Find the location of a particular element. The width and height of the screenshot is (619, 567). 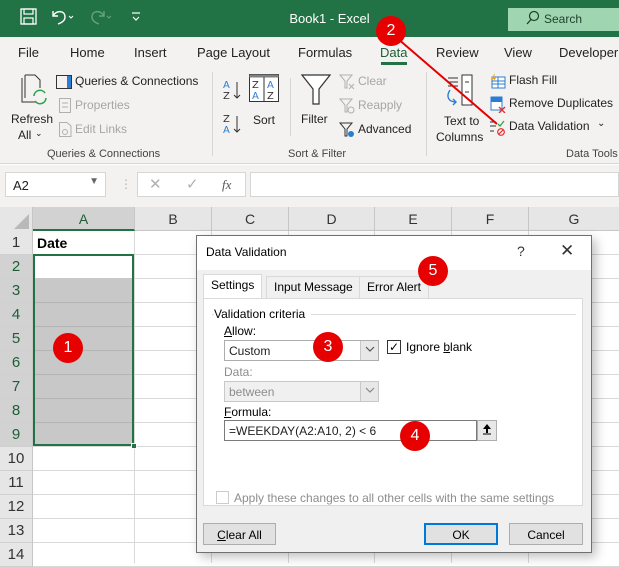

column-gridline is located at coordinates (134, 397).